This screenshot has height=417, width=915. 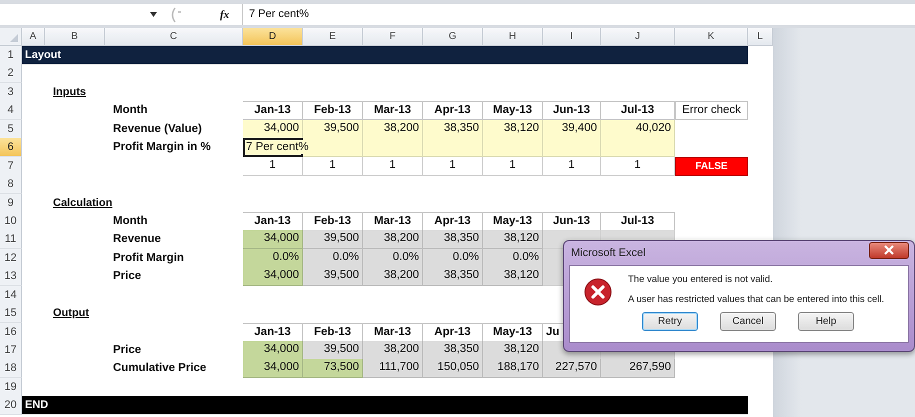 I want to click on table-cell: 73,500, so click(x=333, y=368).